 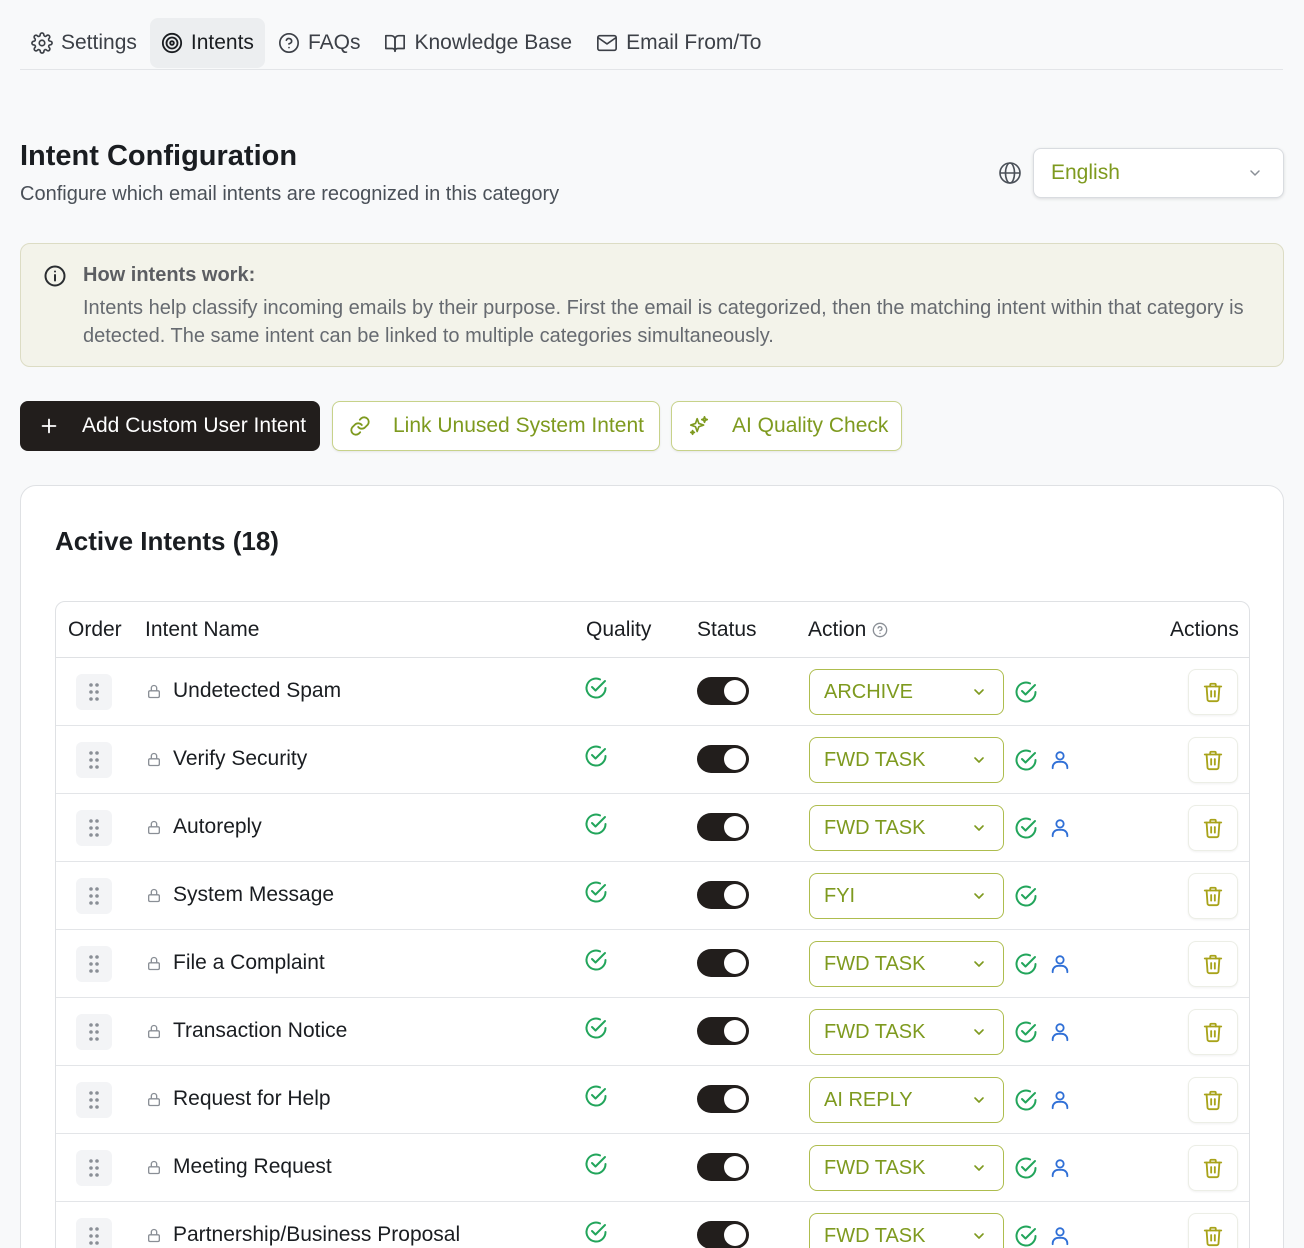 What do you see at coordinates (868, 691) in the screenshot?
I see `action-value: ARCHIVE` at bounding box center [868, 691].